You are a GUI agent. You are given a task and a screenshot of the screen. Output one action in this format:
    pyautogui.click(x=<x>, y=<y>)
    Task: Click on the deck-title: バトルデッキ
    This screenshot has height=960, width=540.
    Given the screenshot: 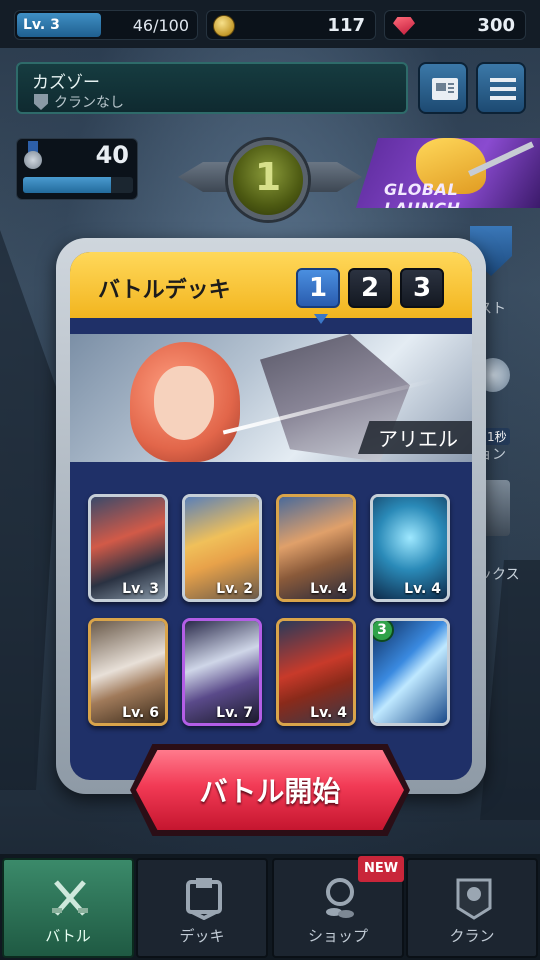 What is the action you would take?
    pyautogui.click(x=164, y=290)
    